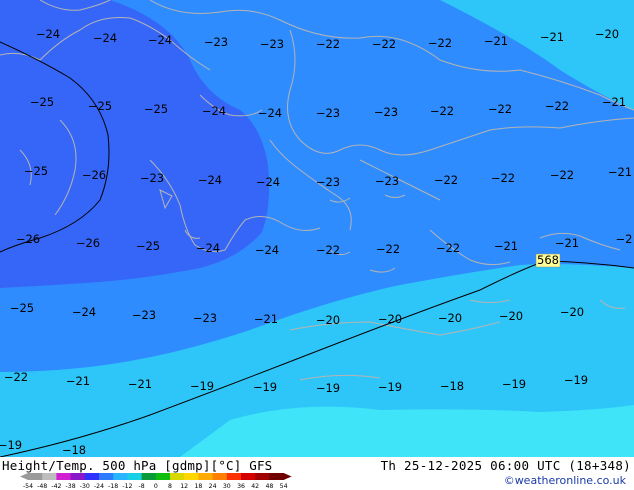 This screenshot has height=490, width=634. What do you see at coordinates (213, 486) in the screenshot?
I see `scale-tick-label: 24` at bounding box center [213, 486].